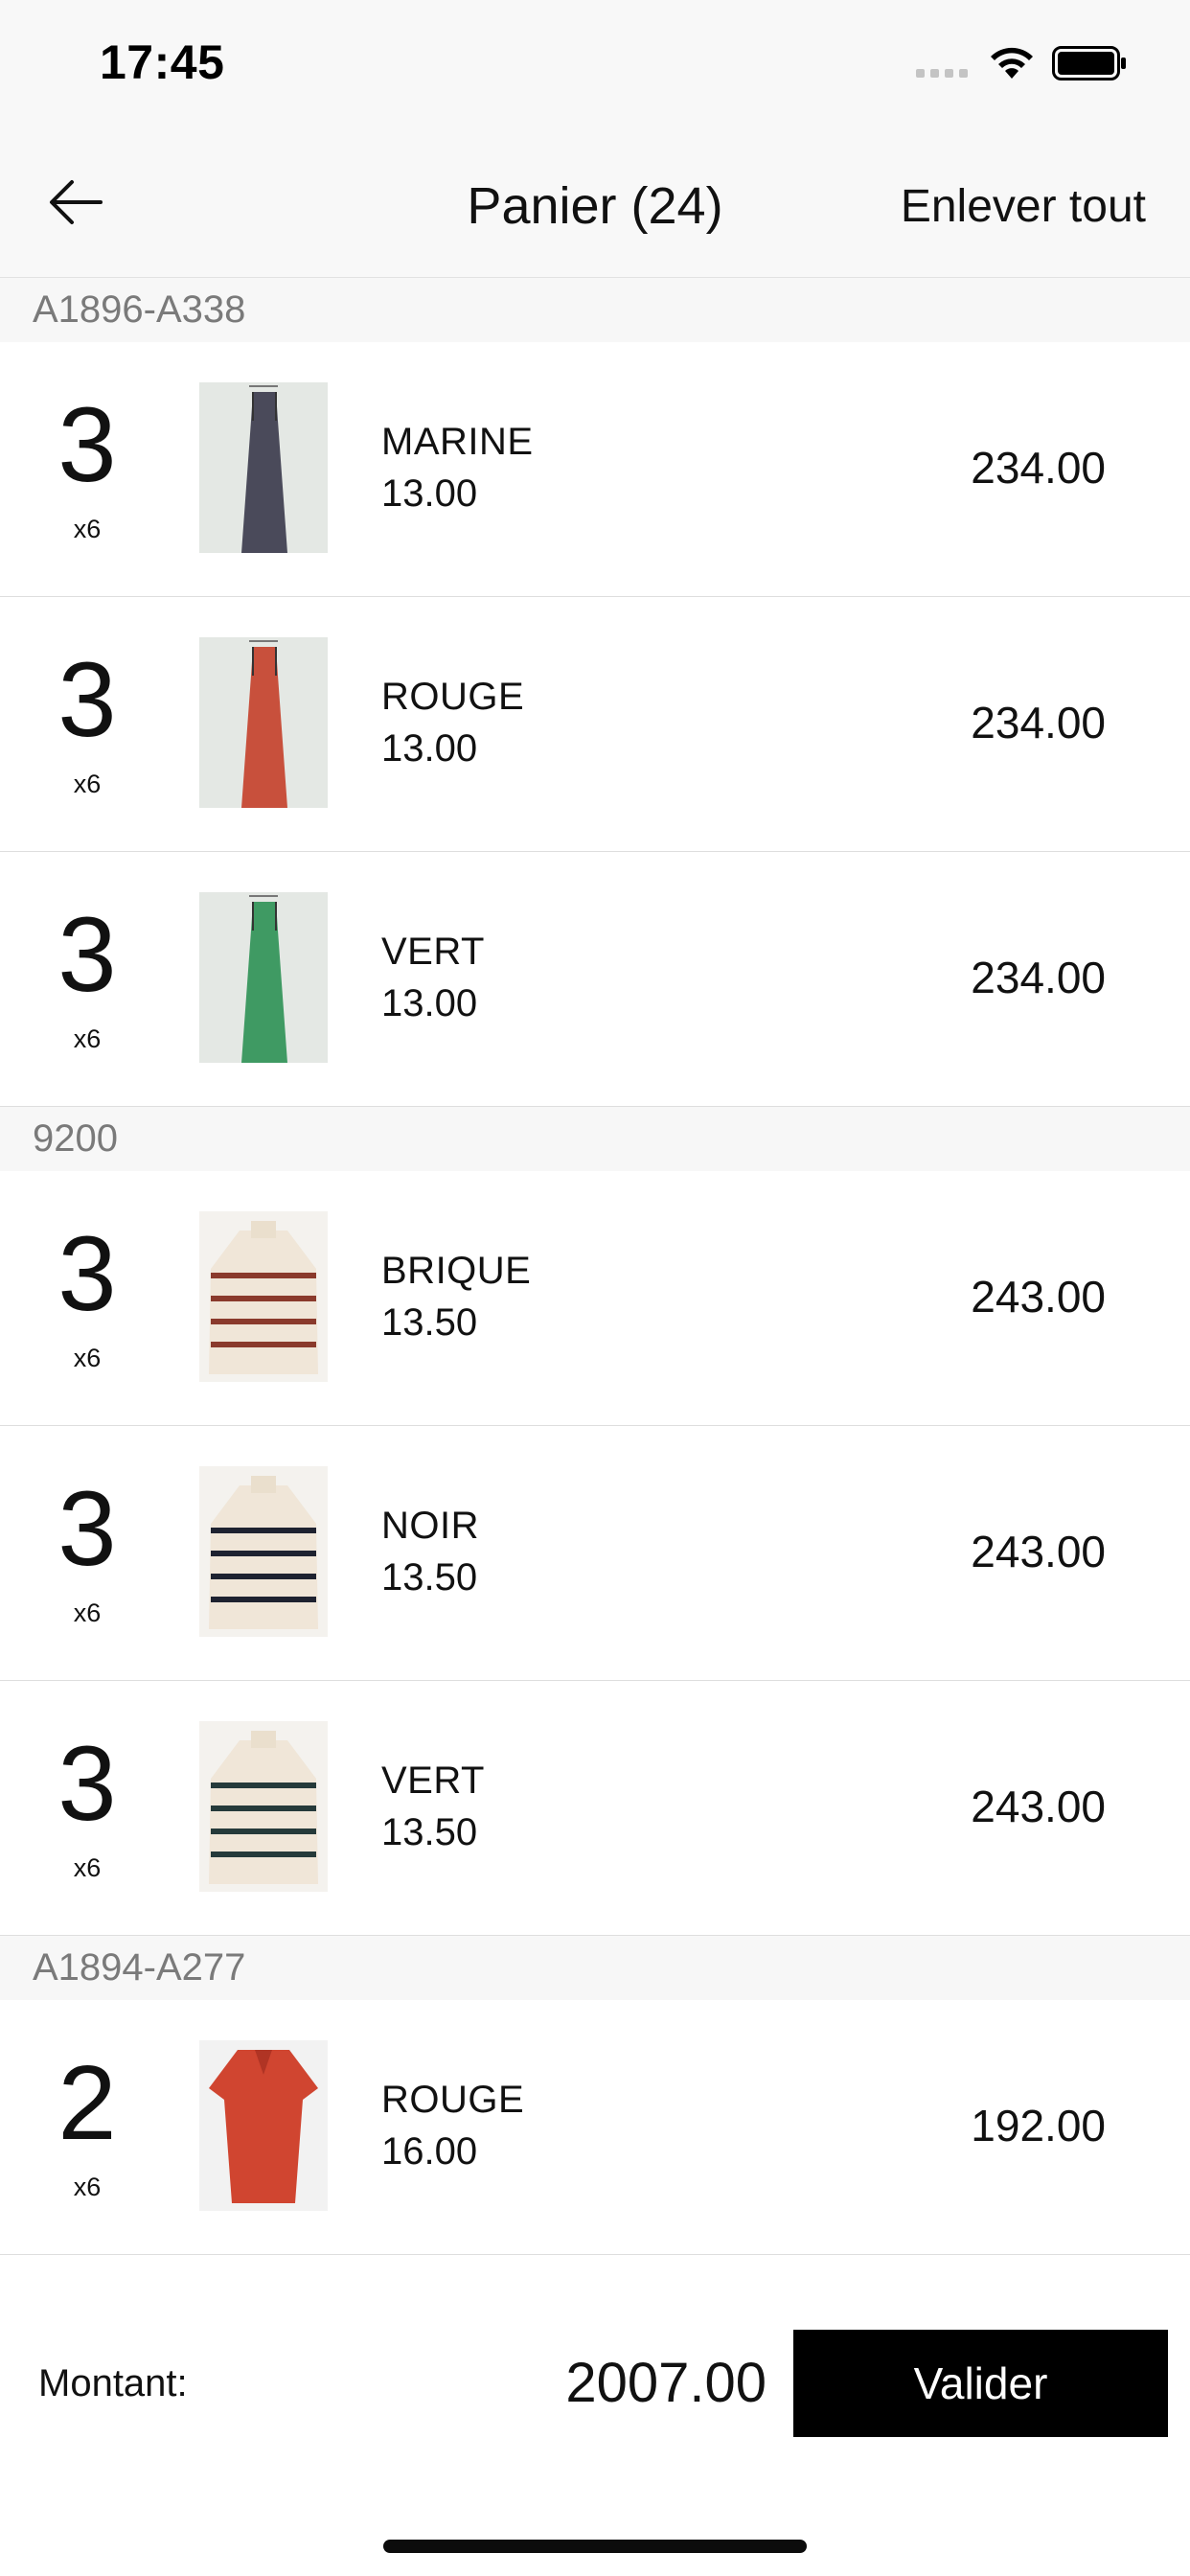 Image resolution: width=1190 pixels, height=2576 pixels. Describe the element at coordinates (429, 2151) in the screenshot. I see `unit-price: 16.00` at that location.